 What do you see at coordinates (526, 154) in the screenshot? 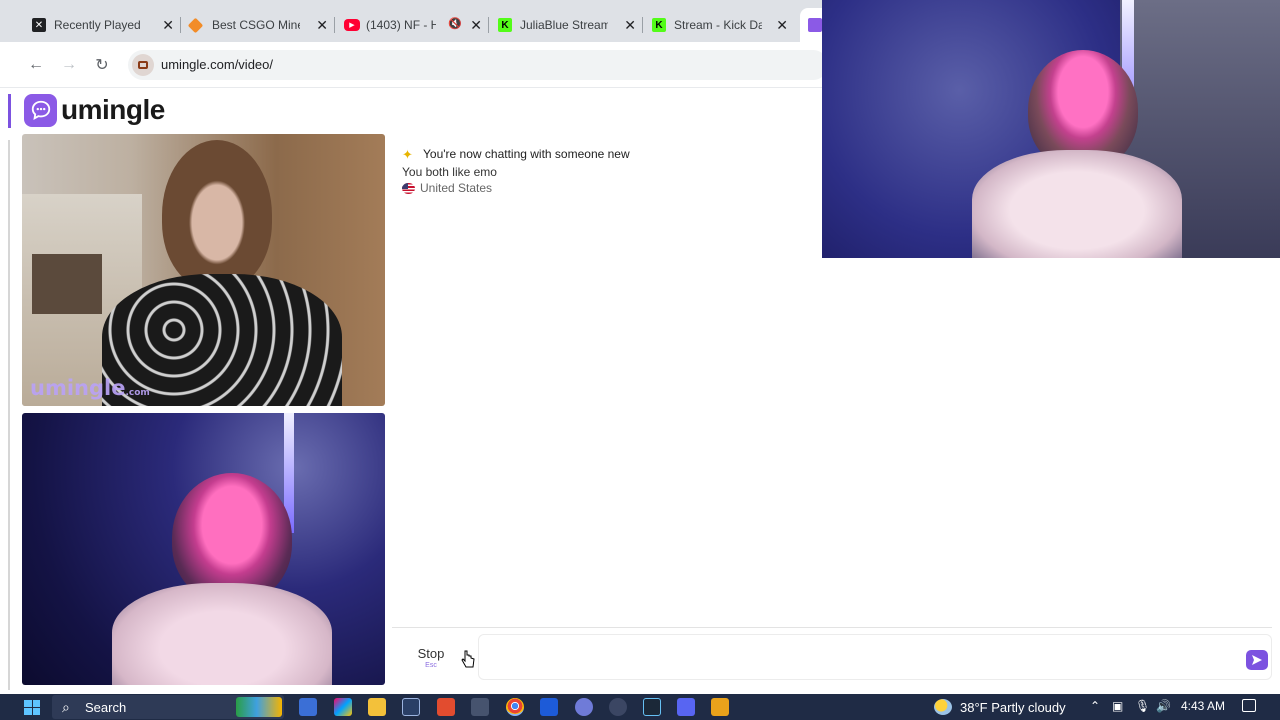
I see `system-message-text: You're now chatting with someone new` at bounding box center [526, 154].